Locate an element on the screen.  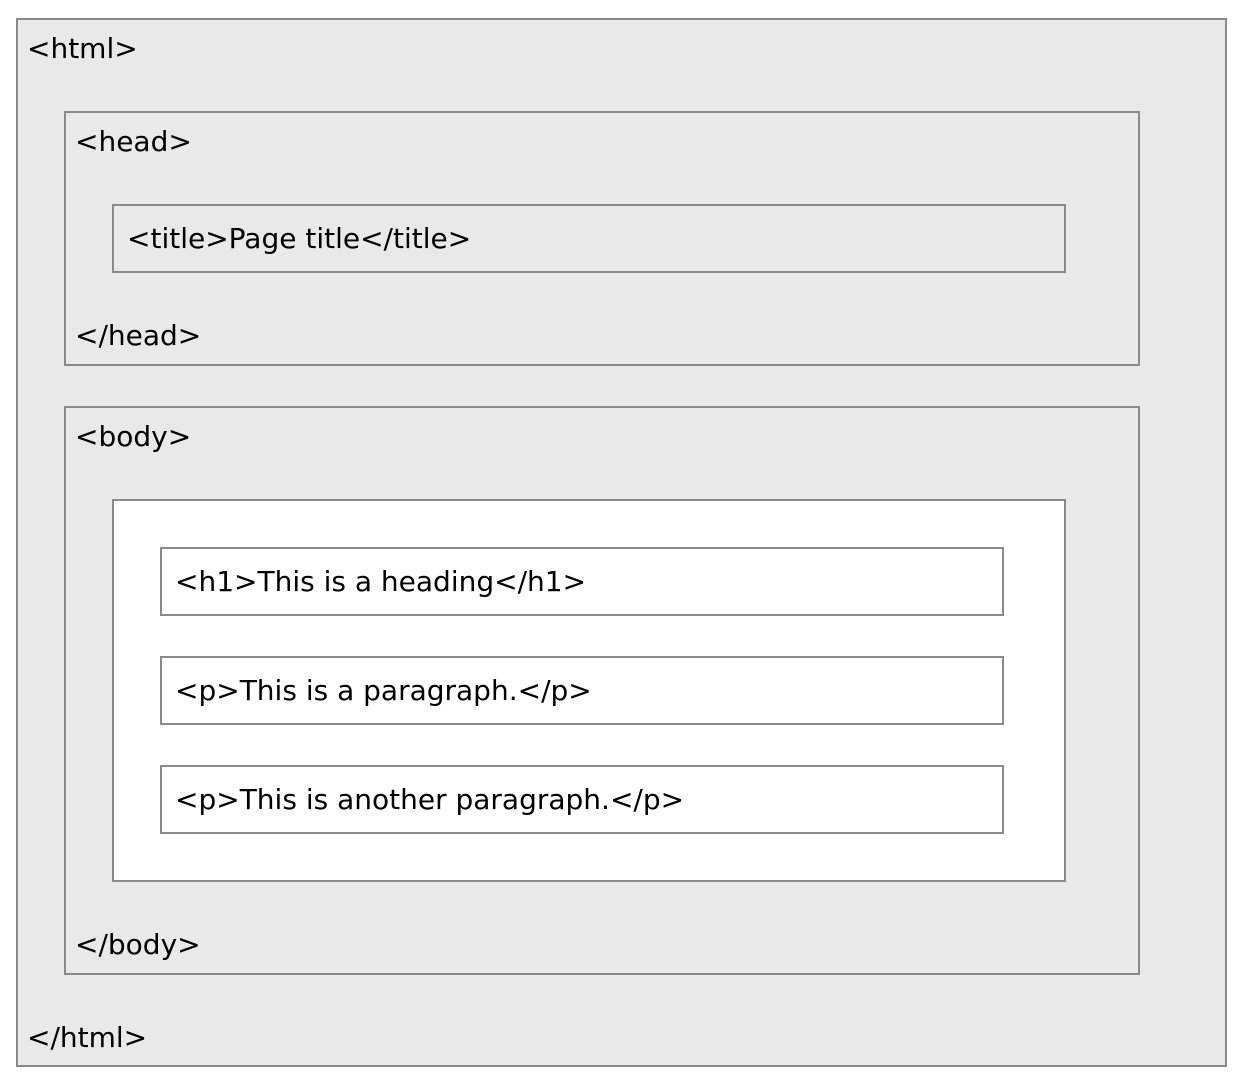
head-open-tag: <head> is located at coordinates (133, 141).